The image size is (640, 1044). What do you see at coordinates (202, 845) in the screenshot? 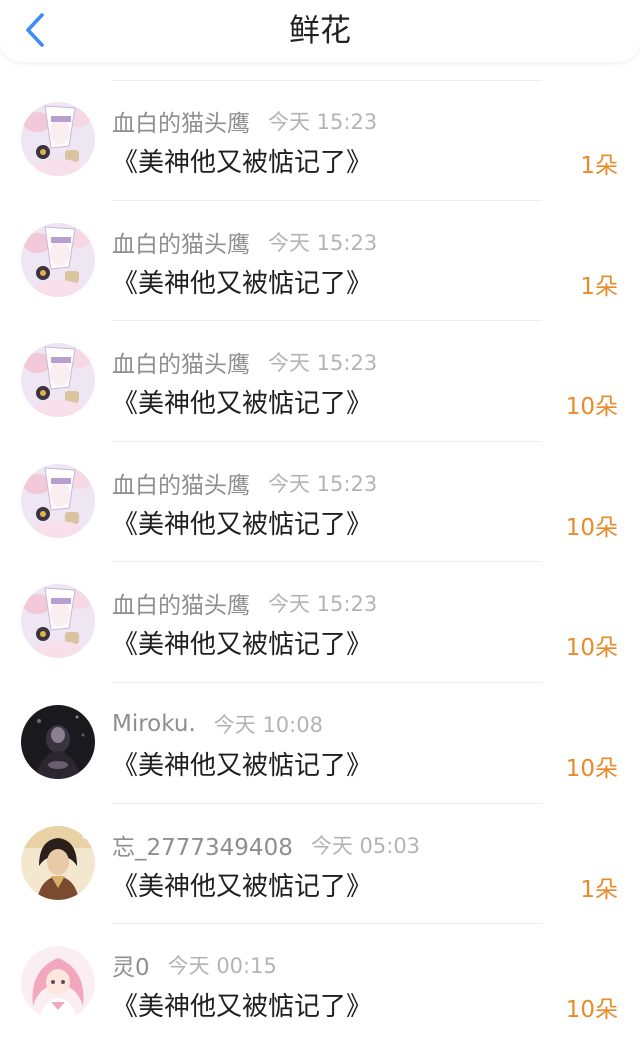
I see `username: 忘_2777349408` at bounding box center [202, 845].